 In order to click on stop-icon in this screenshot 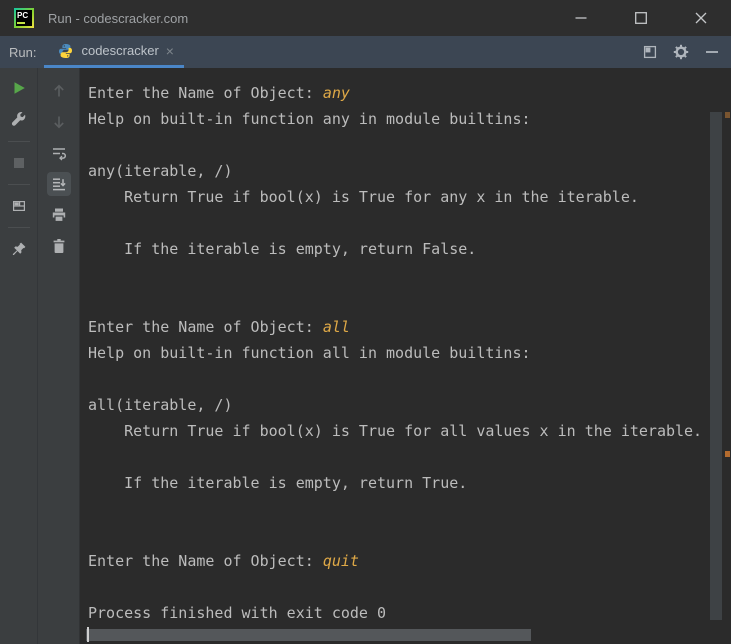, I will do `click(19, 163)`.